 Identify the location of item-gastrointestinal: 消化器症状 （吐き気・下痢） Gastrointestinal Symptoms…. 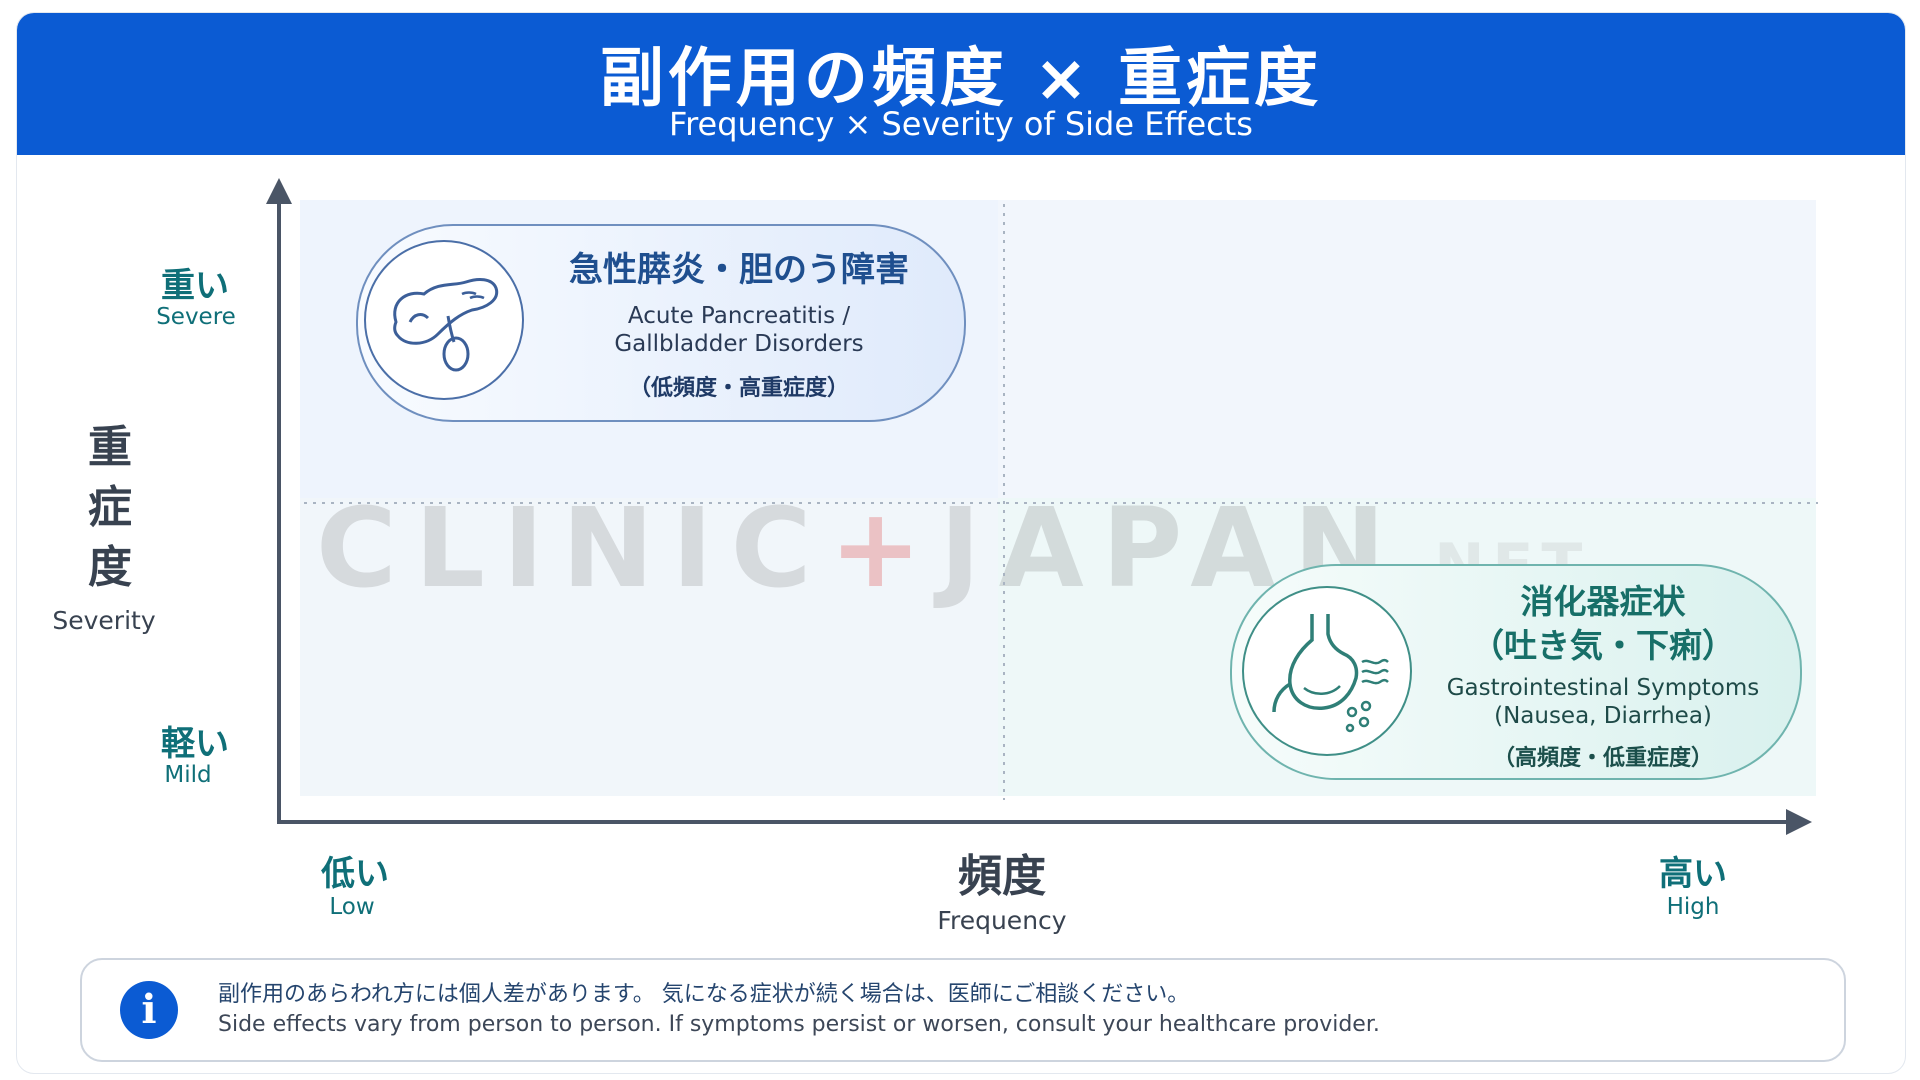
(1516, 672).